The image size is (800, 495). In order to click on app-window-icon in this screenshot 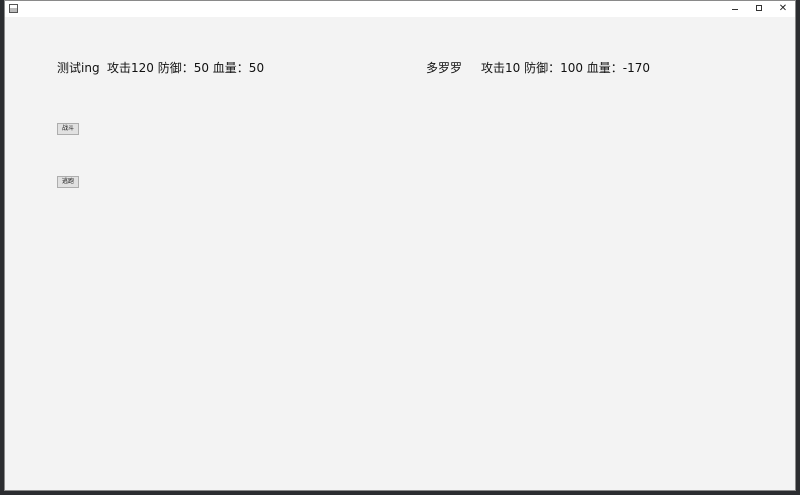, I will do `click(13, 8)`.